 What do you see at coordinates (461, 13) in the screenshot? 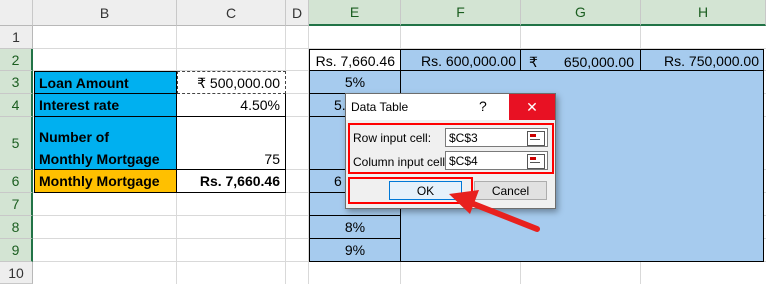
I see `column-header-f: F` at bounding box center [461, 13].